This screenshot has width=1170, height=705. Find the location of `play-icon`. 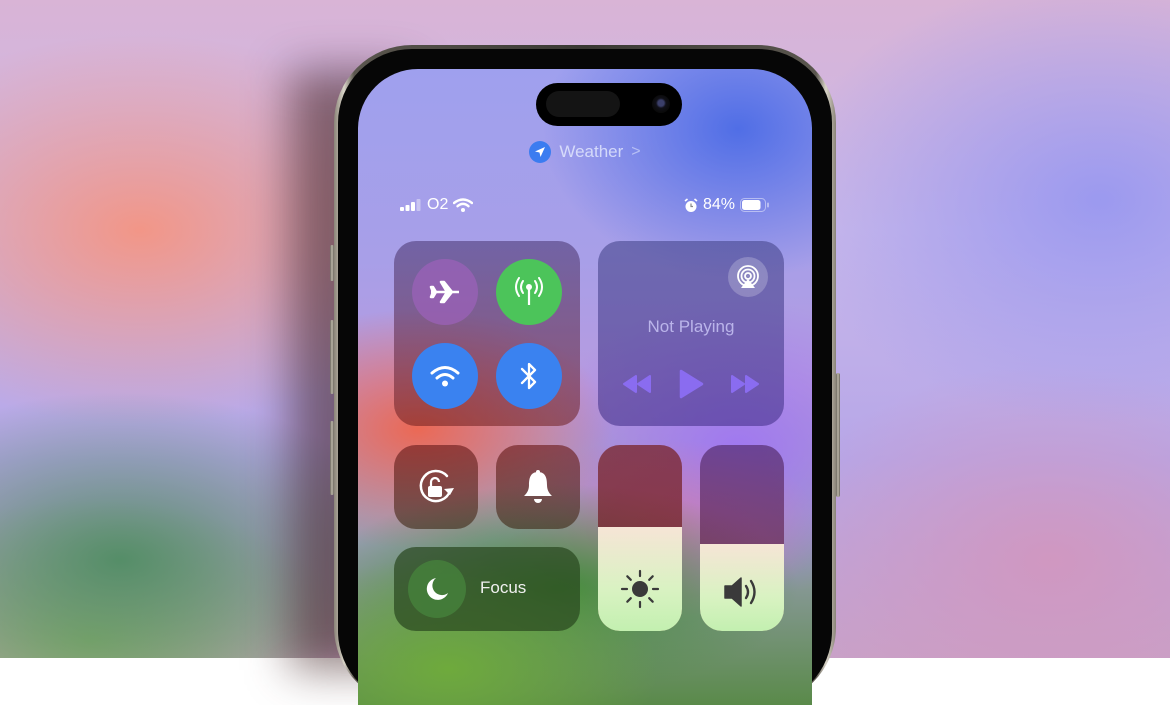

play-icon is located at coordinates (691, 384).